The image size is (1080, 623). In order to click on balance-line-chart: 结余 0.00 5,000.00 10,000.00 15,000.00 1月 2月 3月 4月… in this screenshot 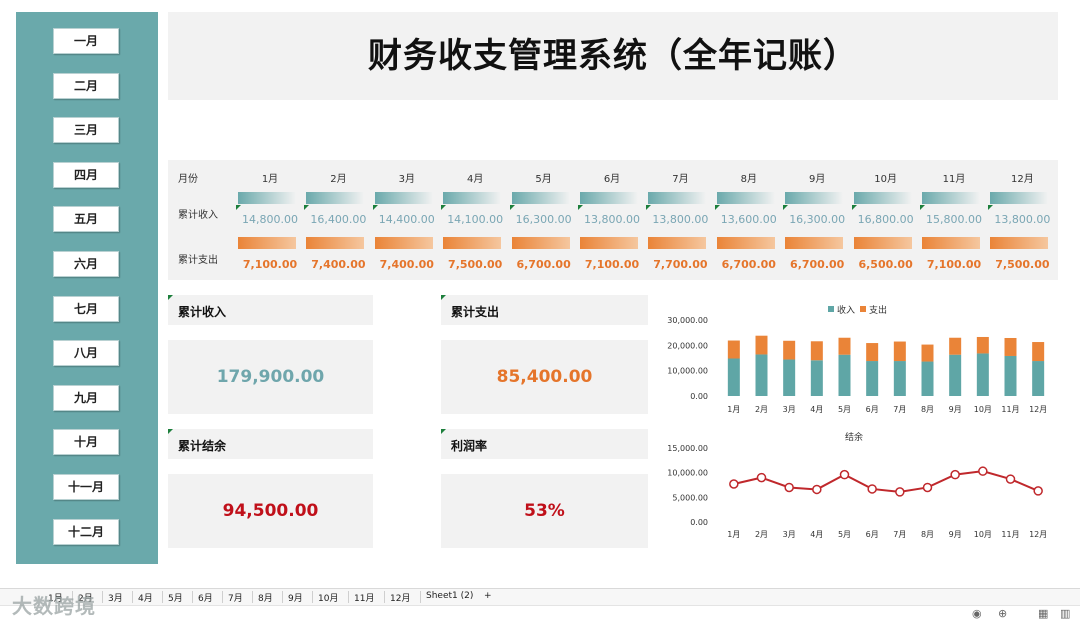, I will do `click(860, 487)`.